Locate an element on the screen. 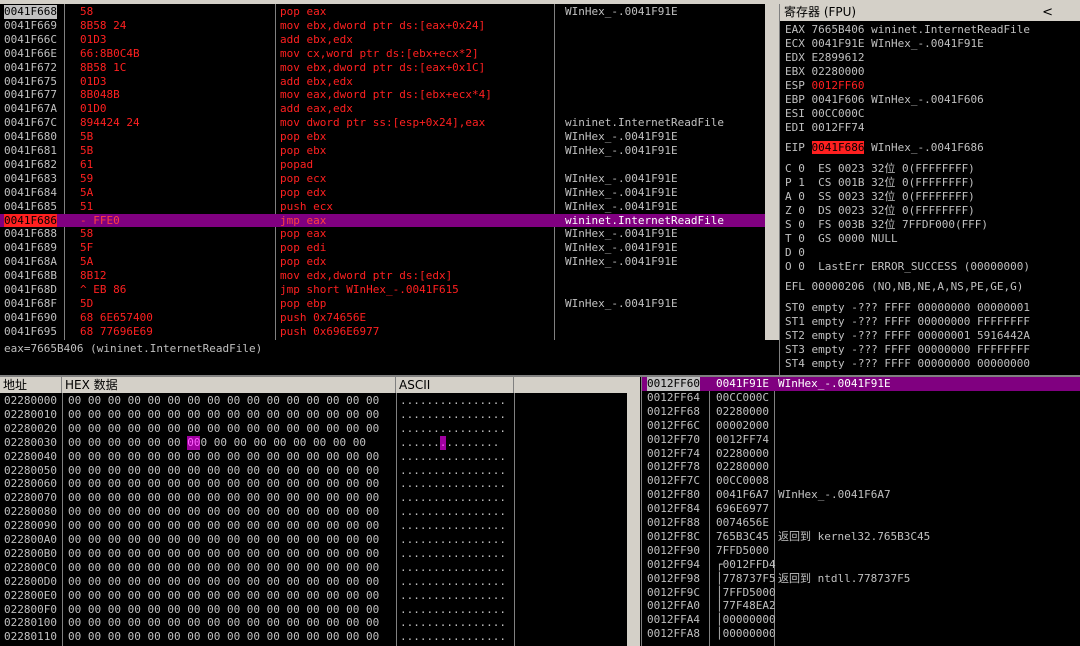 This screenshot has height=646, width=1080. disasm-row: 0041F681 5B pop ebx WInHex_-.0041F91E is located at coordinates (382, 151).